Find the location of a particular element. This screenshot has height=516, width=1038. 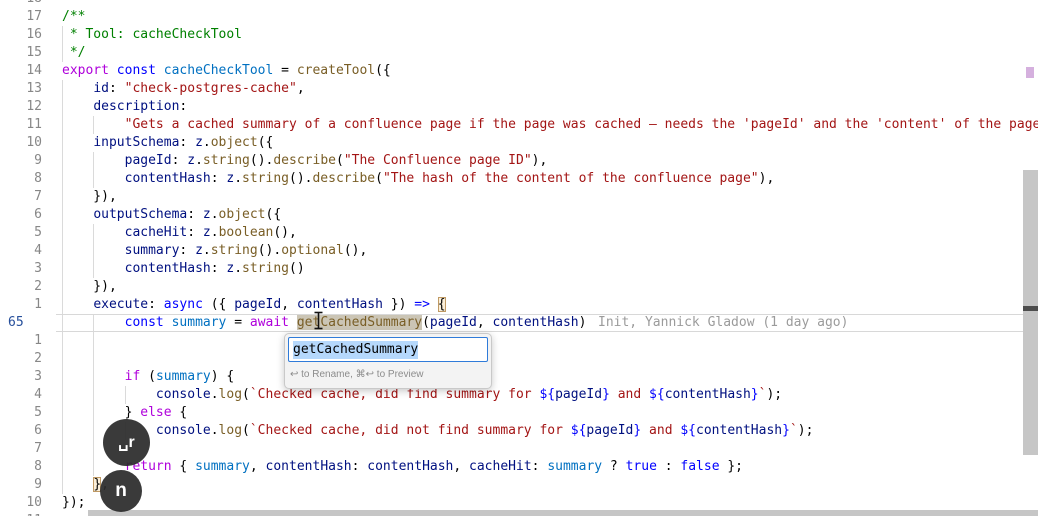

code-line: 5 cacheHit: z.boolean(), is located at coordinates (519, 233).